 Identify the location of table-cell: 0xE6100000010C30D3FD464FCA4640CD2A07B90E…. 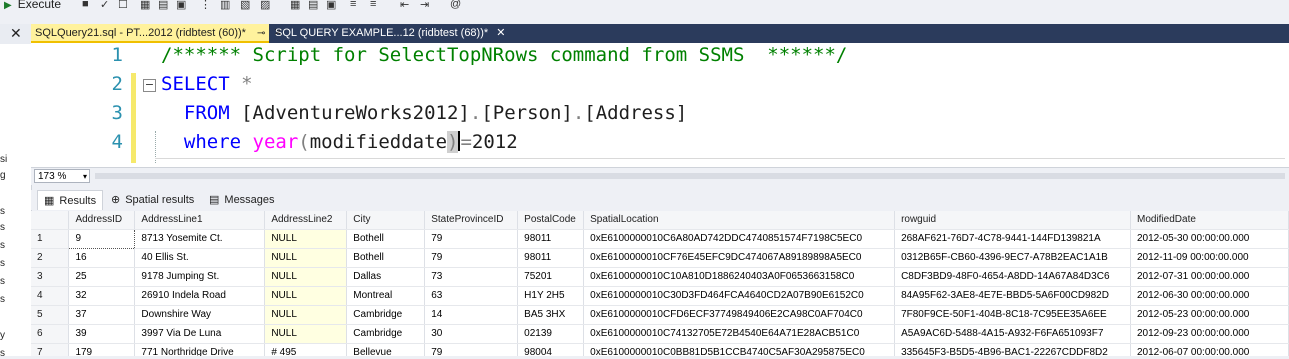
(739, 296).